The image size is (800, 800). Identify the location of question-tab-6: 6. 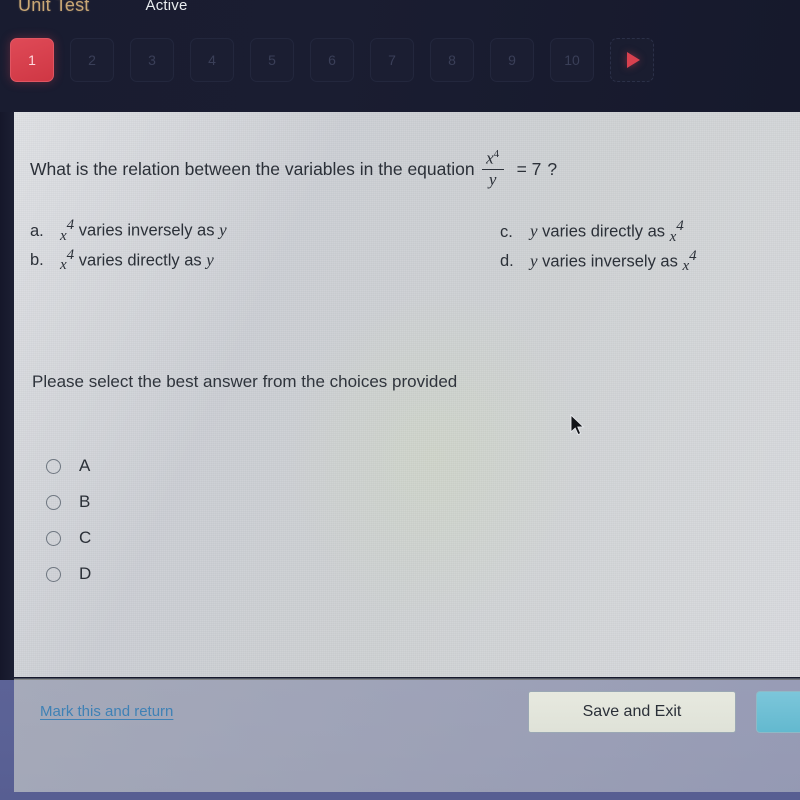
(332, 60).